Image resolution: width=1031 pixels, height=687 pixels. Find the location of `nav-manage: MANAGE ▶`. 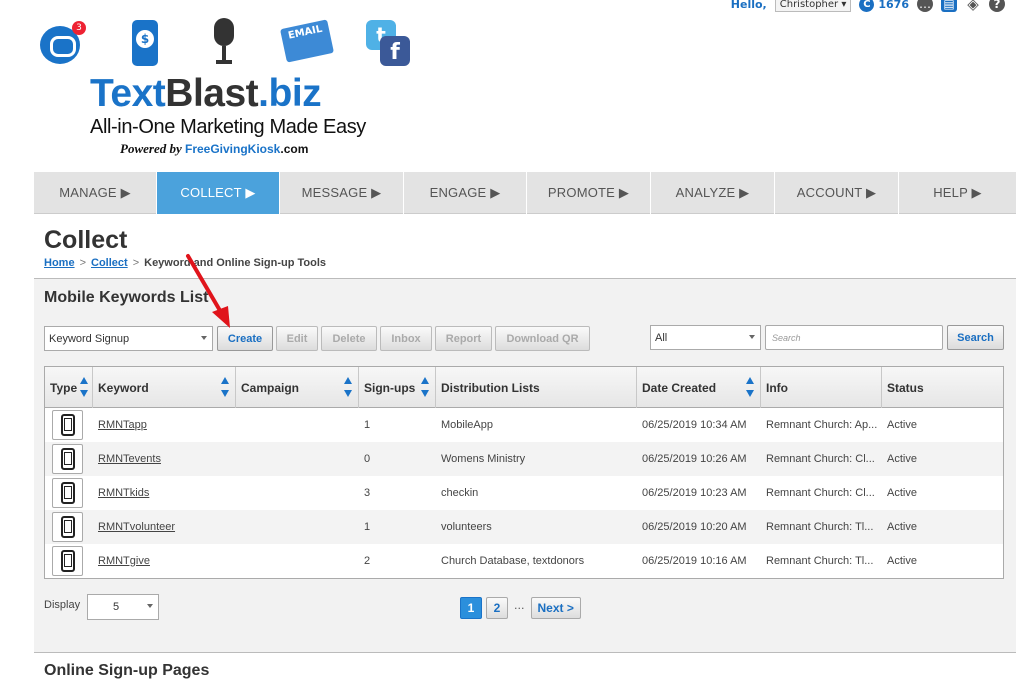

nav-manage: MANAGE ▶ is located at coordinates (95, 193).